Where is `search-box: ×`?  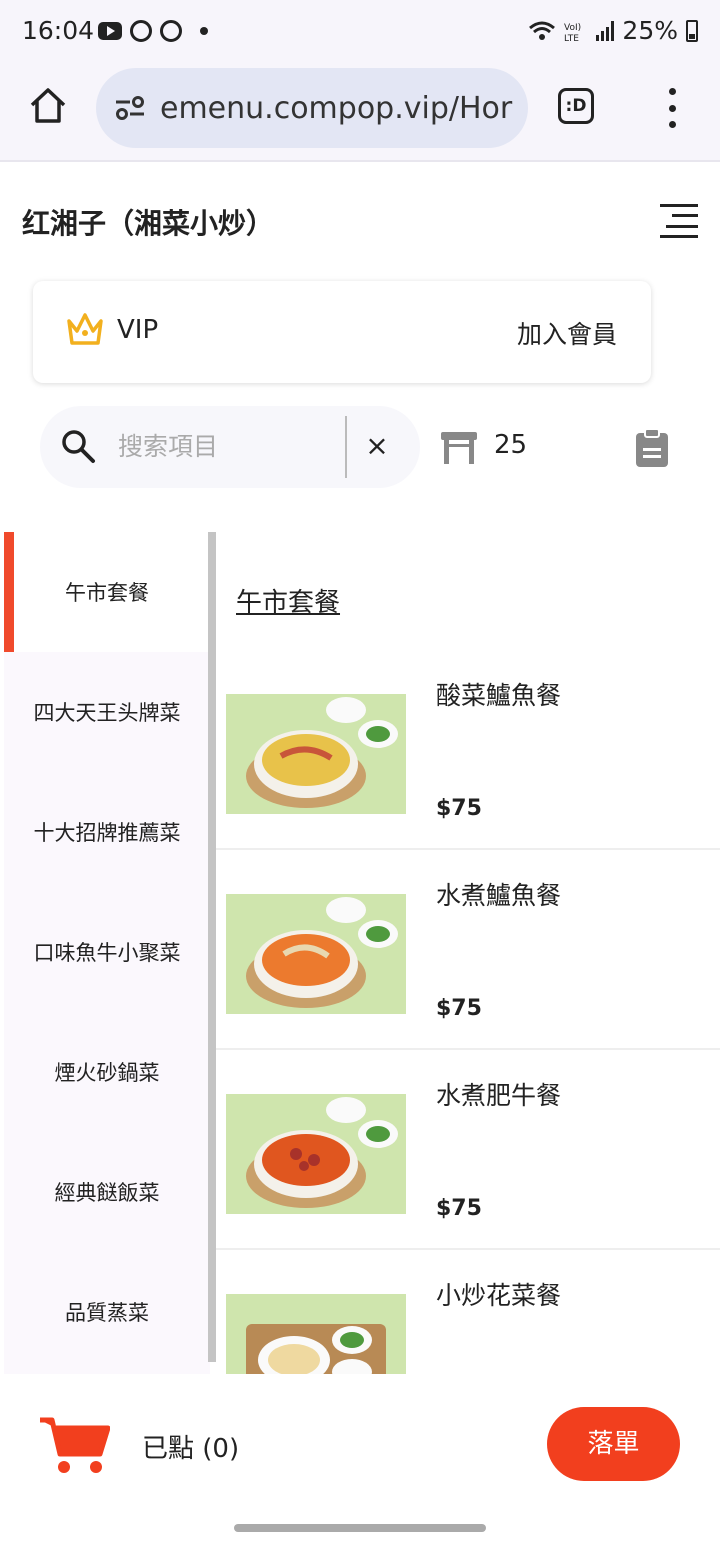
search-box: × is located at coordinates (230, 447).